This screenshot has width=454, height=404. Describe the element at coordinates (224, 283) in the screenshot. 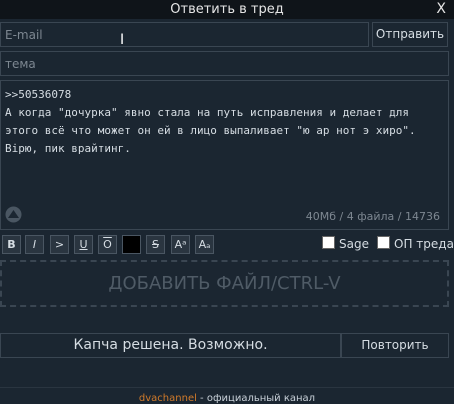

I see `file-dropzone: ДОБАВИТЬ ФАЙЛ/CTRL-V` at that location.